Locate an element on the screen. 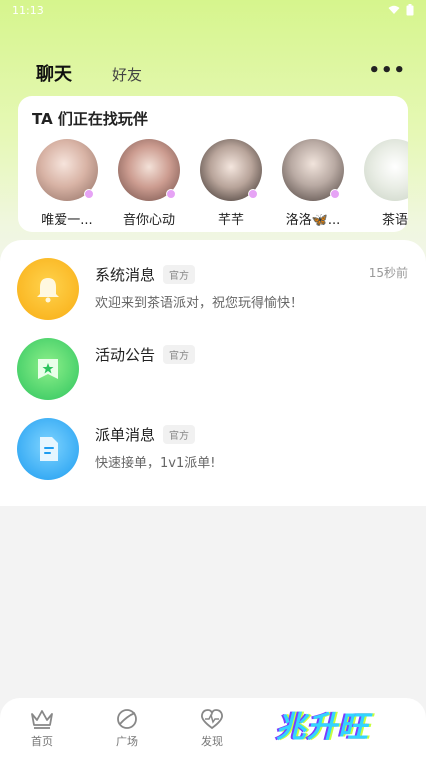 The height and width of the screenshot is (759, 426). status-icons is located at coordinates (401, 10).